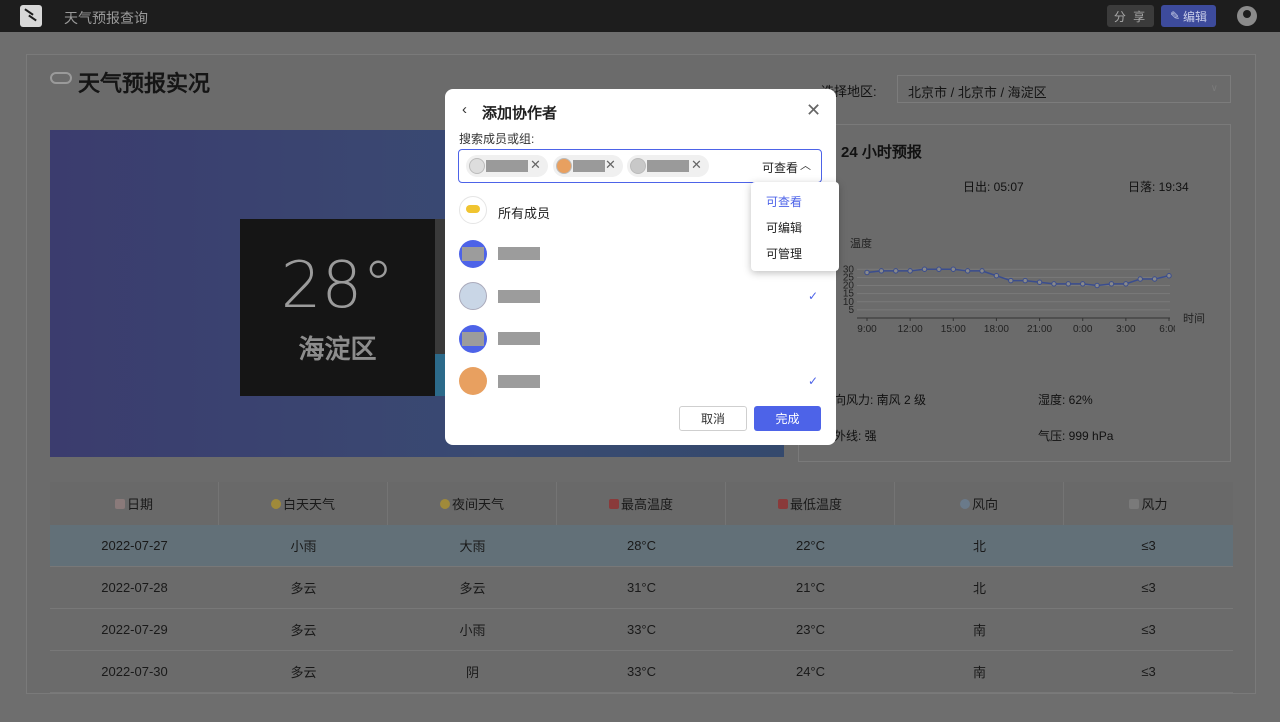 This screenshot has width=1280, height=722. Describe the element at coordinates (813, 381) in the screenshot. I see `check-icon: ✓` at that location.